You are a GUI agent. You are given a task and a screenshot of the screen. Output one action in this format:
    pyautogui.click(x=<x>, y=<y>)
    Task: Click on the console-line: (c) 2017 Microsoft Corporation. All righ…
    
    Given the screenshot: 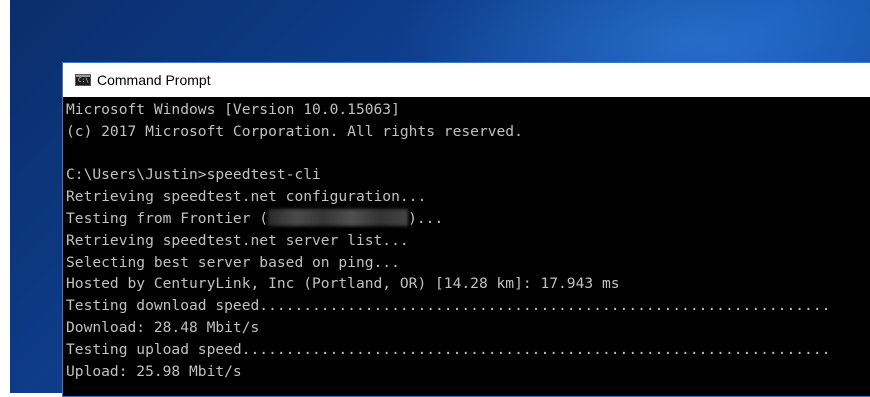 What is the action you would take?
    pyautogui.click(x=294, y=131)
    